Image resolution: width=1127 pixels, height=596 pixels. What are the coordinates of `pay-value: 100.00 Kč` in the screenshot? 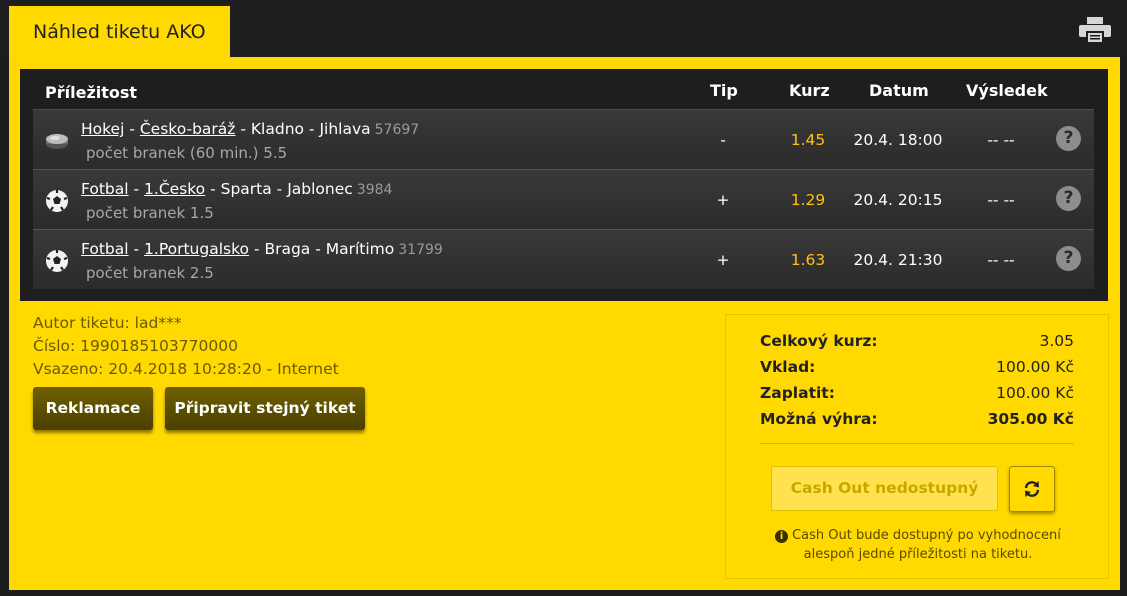 It's located at (1035, 393).